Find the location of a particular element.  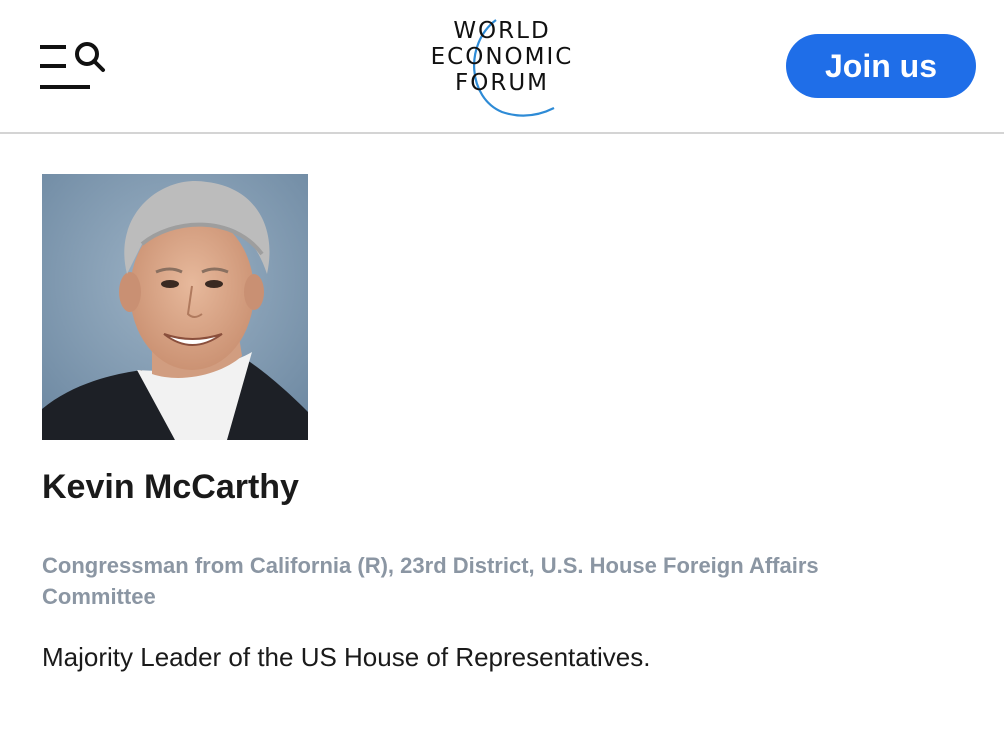

profile-photo is located at coordinates (175, 307).